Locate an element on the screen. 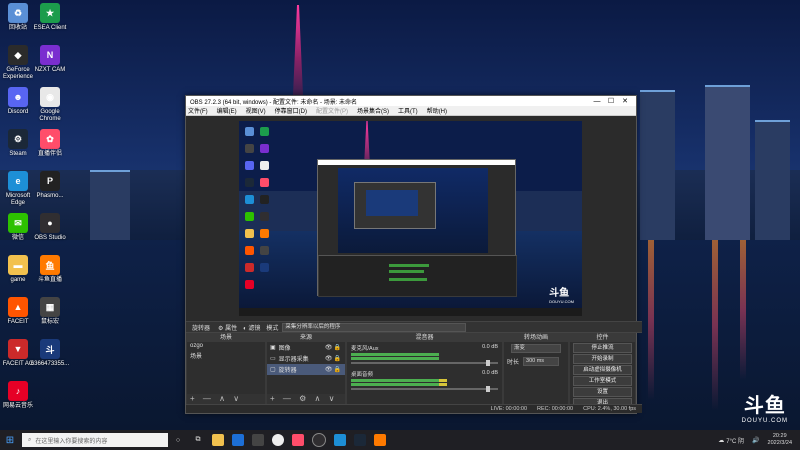  search-icon: ⌕ is located at coordinates (30, 439).